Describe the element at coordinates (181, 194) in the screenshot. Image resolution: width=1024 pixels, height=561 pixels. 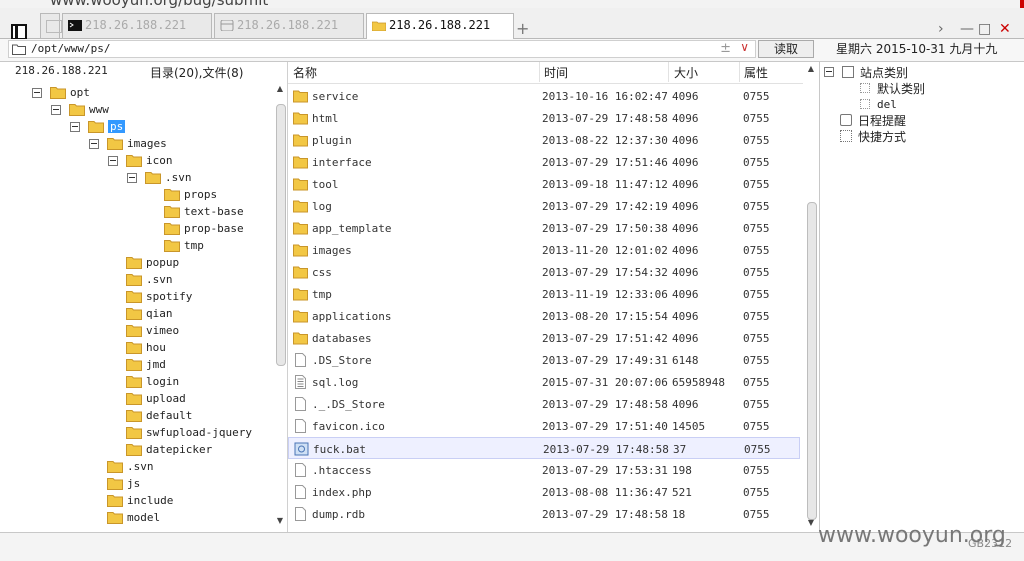
I see `tree-node: props` at that location.